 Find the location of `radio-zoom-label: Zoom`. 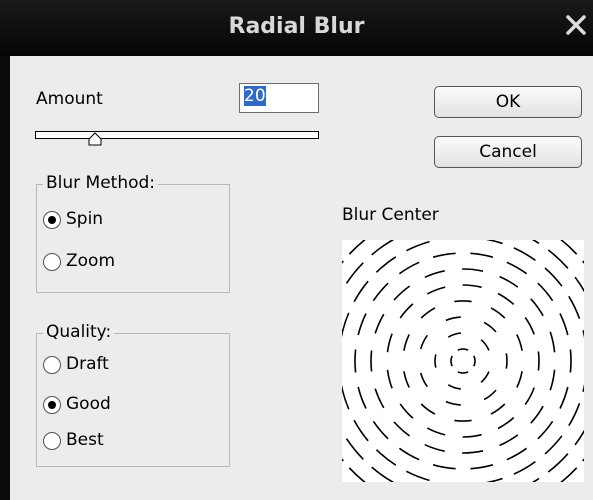

radio-zoom-label: Zoom is located at coordinates (91, 261).